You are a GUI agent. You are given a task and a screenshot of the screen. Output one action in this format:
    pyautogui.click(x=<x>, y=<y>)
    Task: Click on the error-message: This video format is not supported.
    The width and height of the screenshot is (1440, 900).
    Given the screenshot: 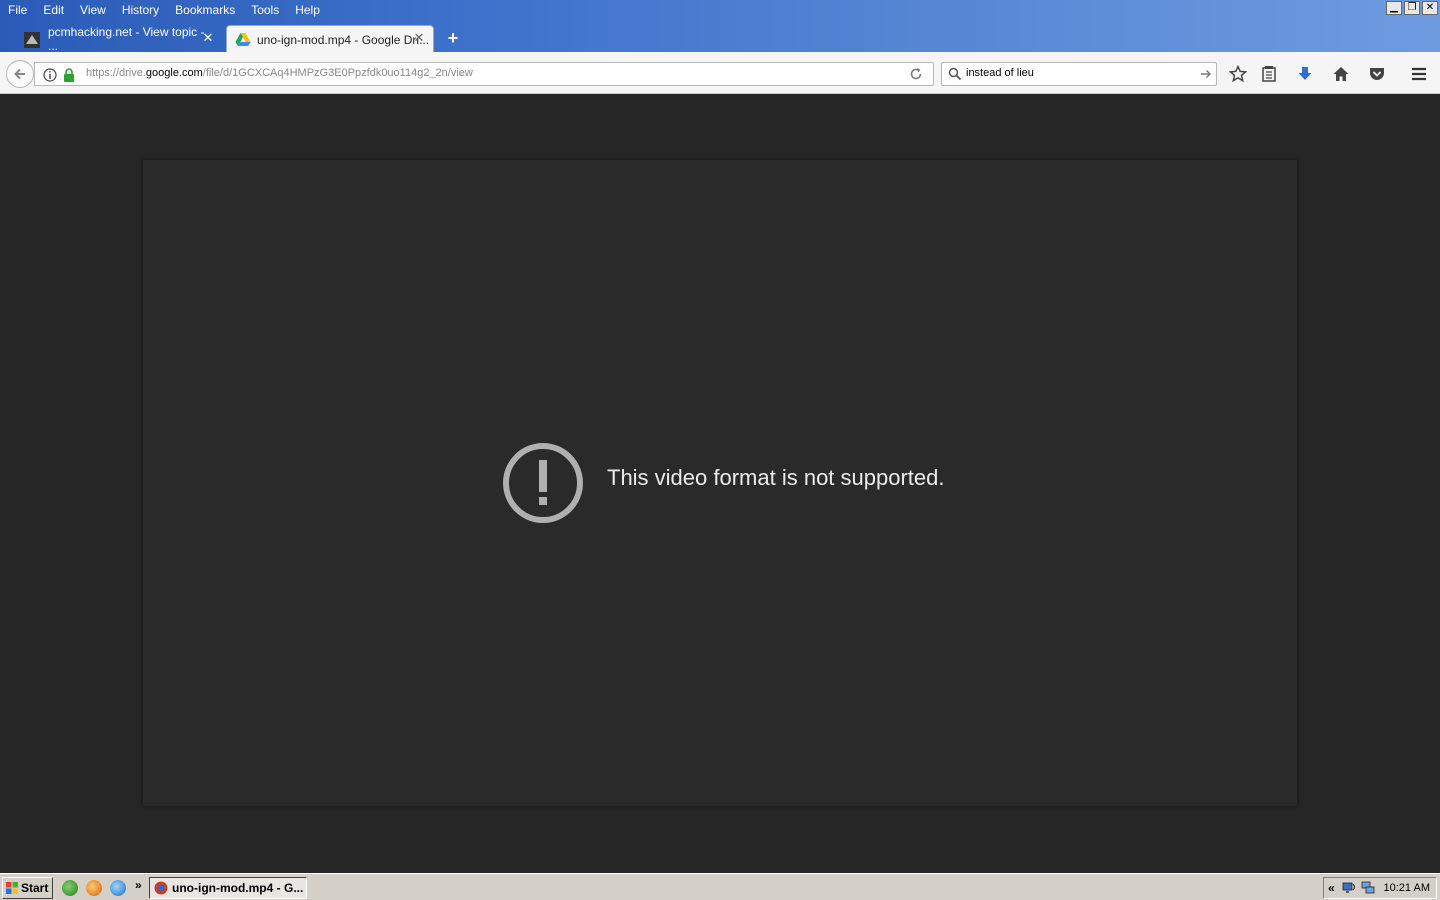 What is the action you would take?
    pyautogui.click(x=776, y=477)
    